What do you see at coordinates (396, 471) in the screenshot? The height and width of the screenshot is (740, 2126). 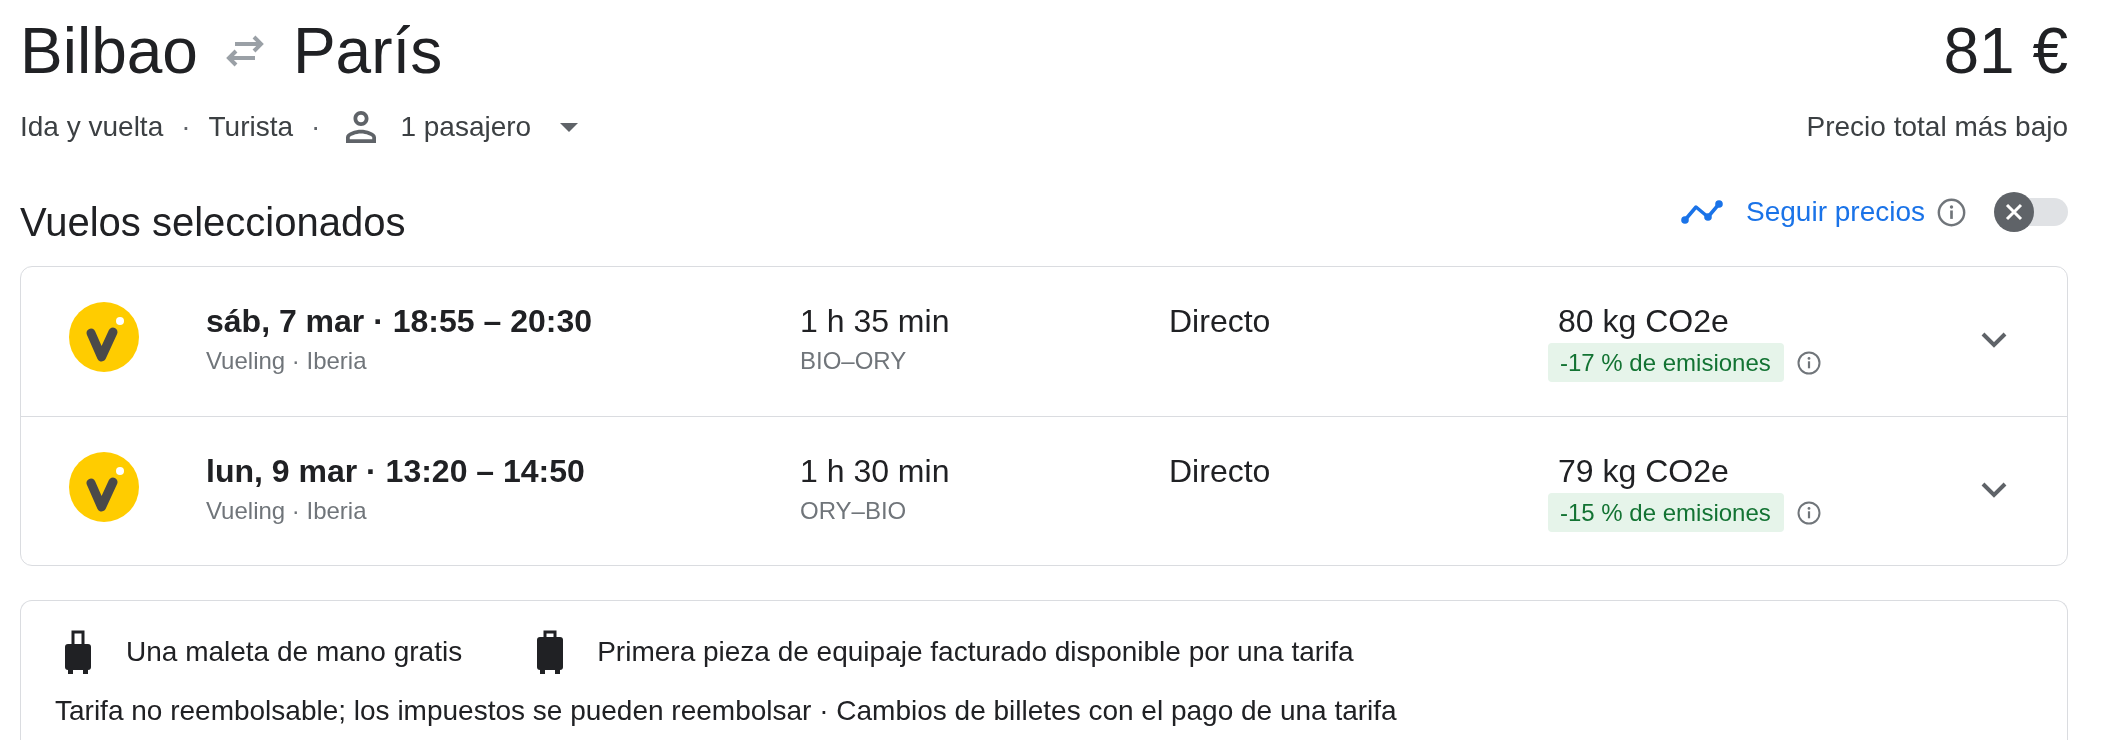 I see `flight-times: lun, 9 mar · 13:20 – 14:50` at bounding box center [396, 471].